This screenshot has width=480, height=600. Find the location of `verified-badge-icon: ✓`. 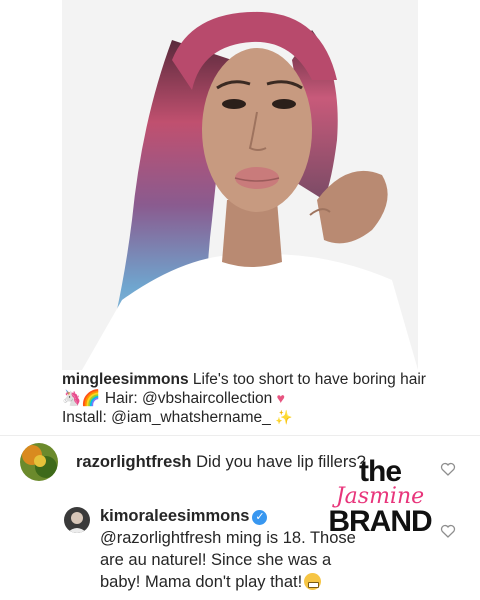

verified-badge-icon: ✓ is located at coordinates (260, 517).